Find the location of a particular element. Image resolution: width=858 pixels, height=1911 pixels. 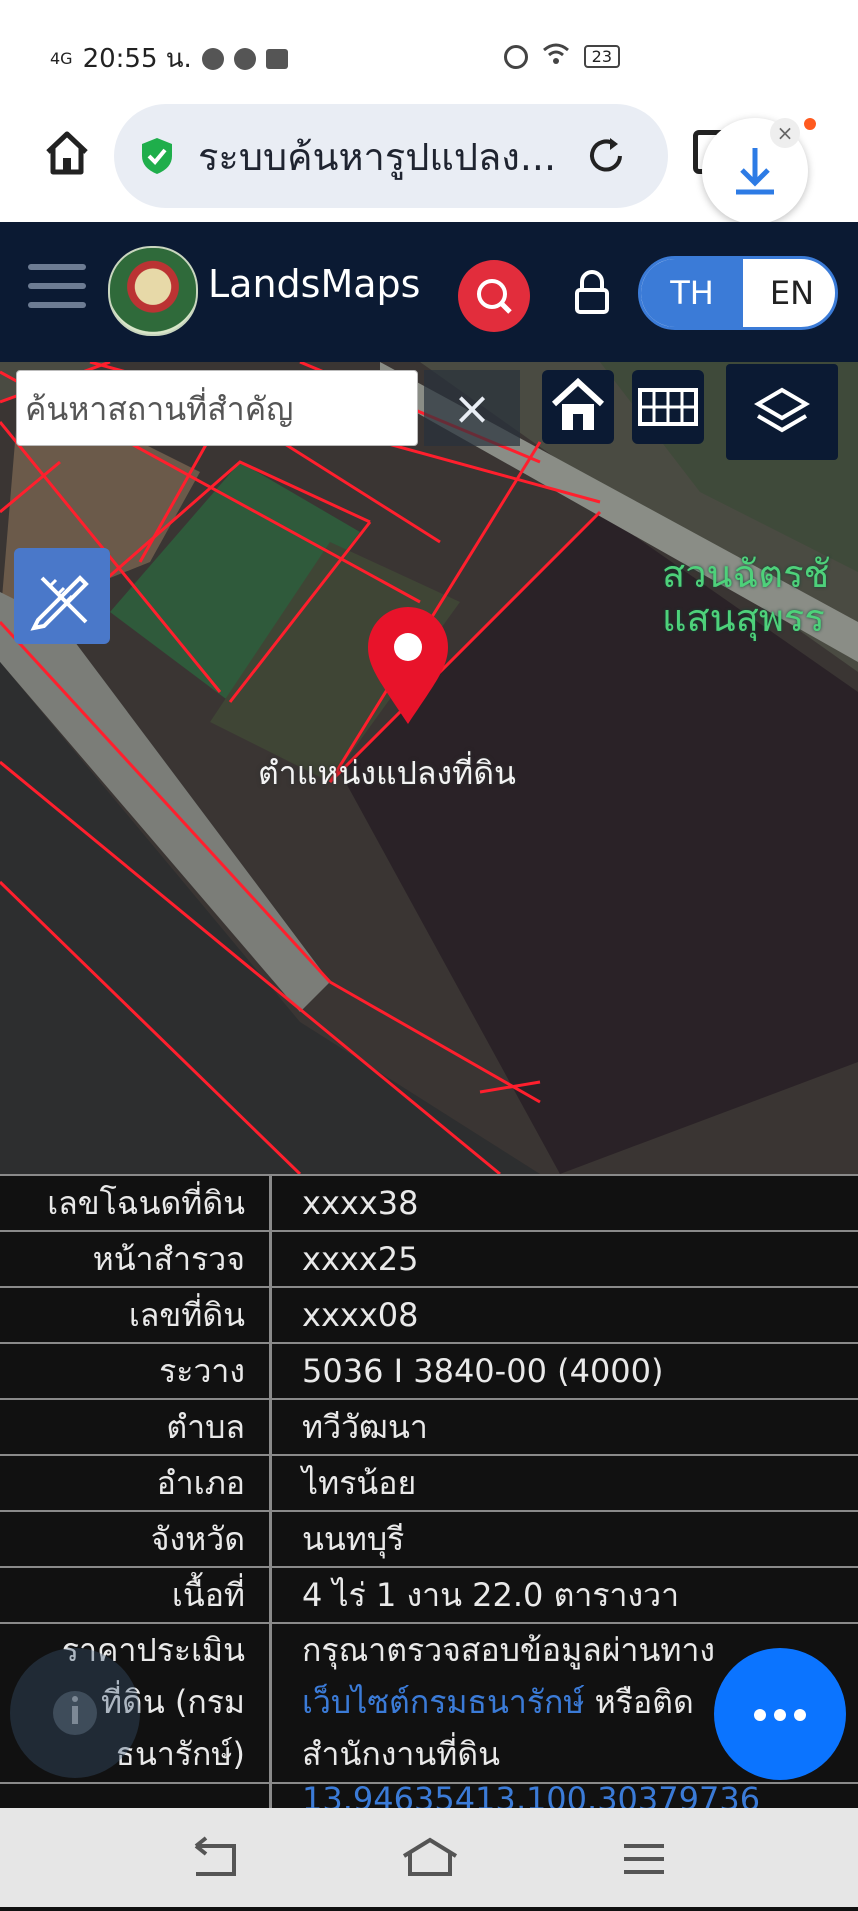

row-value: ทวีวัฒนา is located at coordinates (365, 1427).